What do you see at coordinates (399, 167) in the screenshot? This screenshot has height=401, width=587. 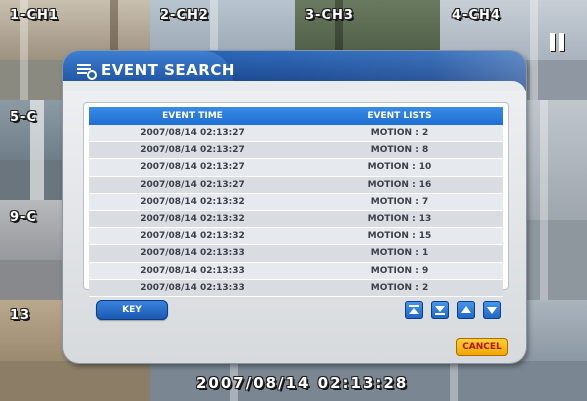 I see `event-list-cell: MOTION : 10` at bounding box center [399, 167].